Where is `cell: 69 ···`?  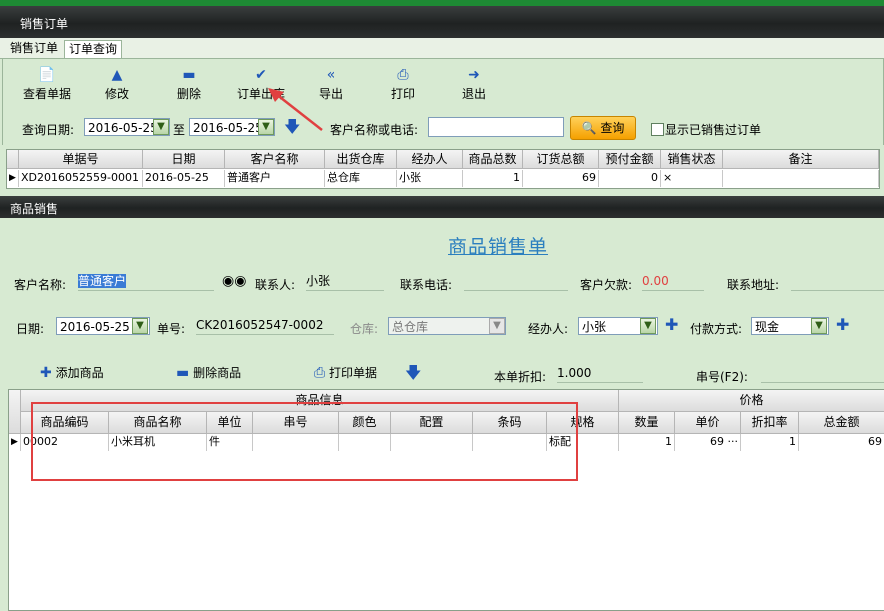
cell: 69 ··· is located at coordinates (708, 442).